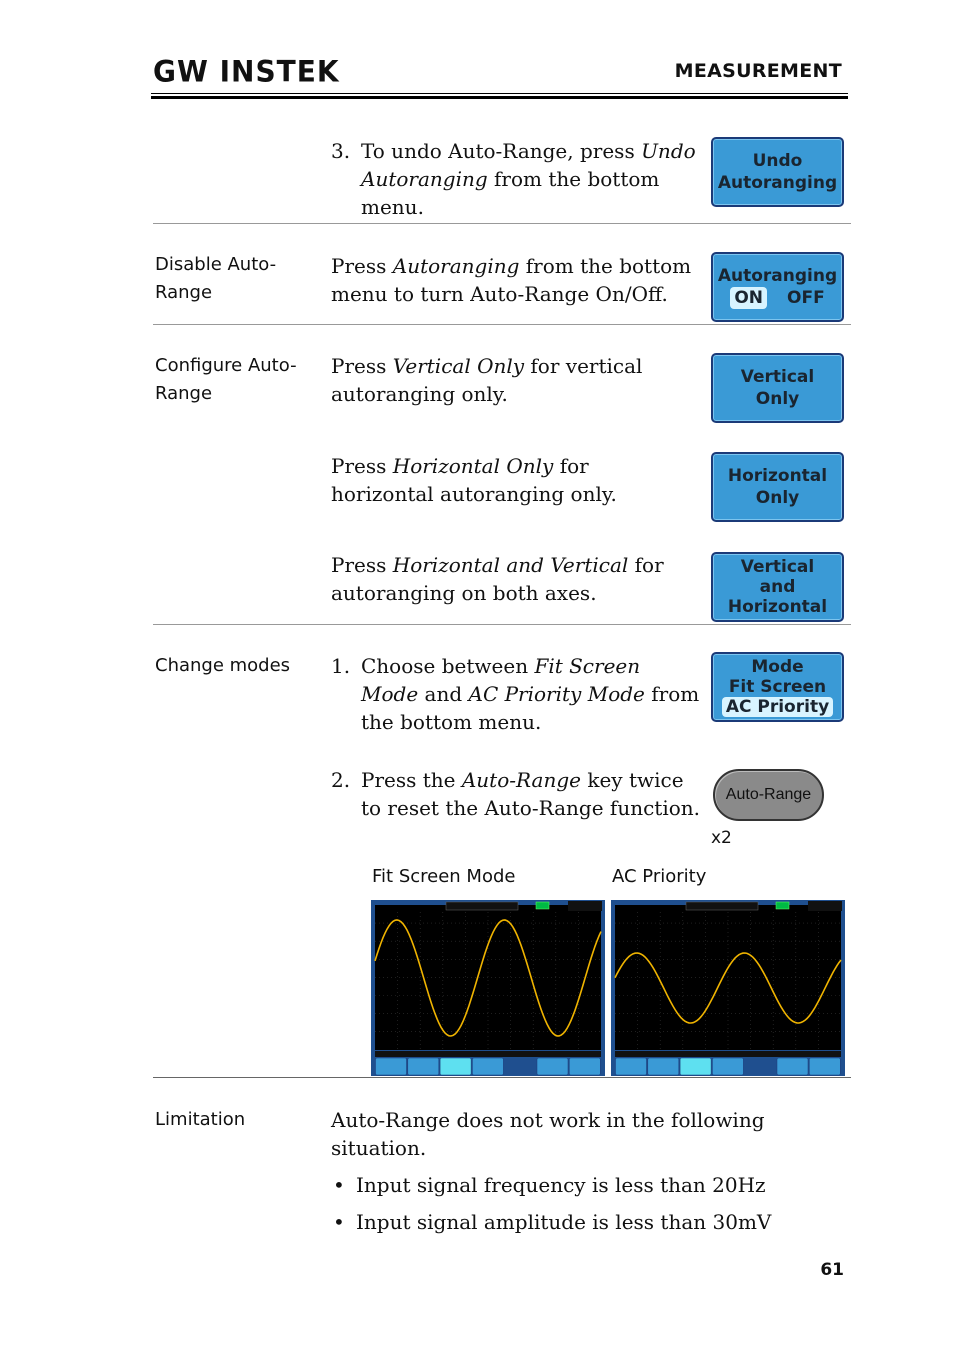 The height and width of the screenshot is (1349, 954). Describe the element at coordinates (226, 379) in the screenshot. I see `row-label-configure: Configure Auto-Range` at that location.